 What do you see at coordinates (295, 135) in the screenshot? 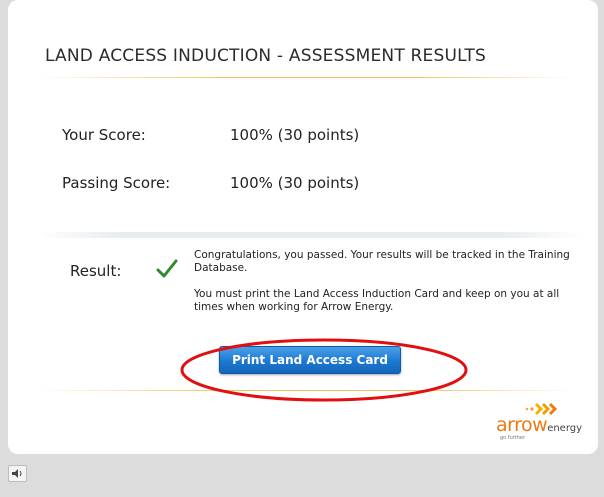
I see `your-score-value: 100% (30 points)` at bounding box center [295, 135].